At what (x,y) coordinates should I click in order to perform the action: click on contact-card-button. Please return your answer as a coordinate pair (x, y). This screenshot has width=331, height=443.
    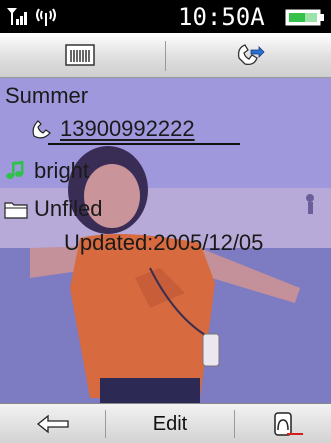
    Looking at the image, I should click on (283, 423).